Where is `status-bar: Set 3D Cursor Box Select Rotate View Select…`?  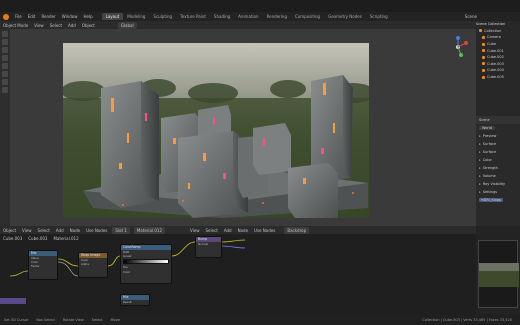 status-bar: Set 3D Cursor Box Select Rotate View Select… is located at coordinates (260, 319).